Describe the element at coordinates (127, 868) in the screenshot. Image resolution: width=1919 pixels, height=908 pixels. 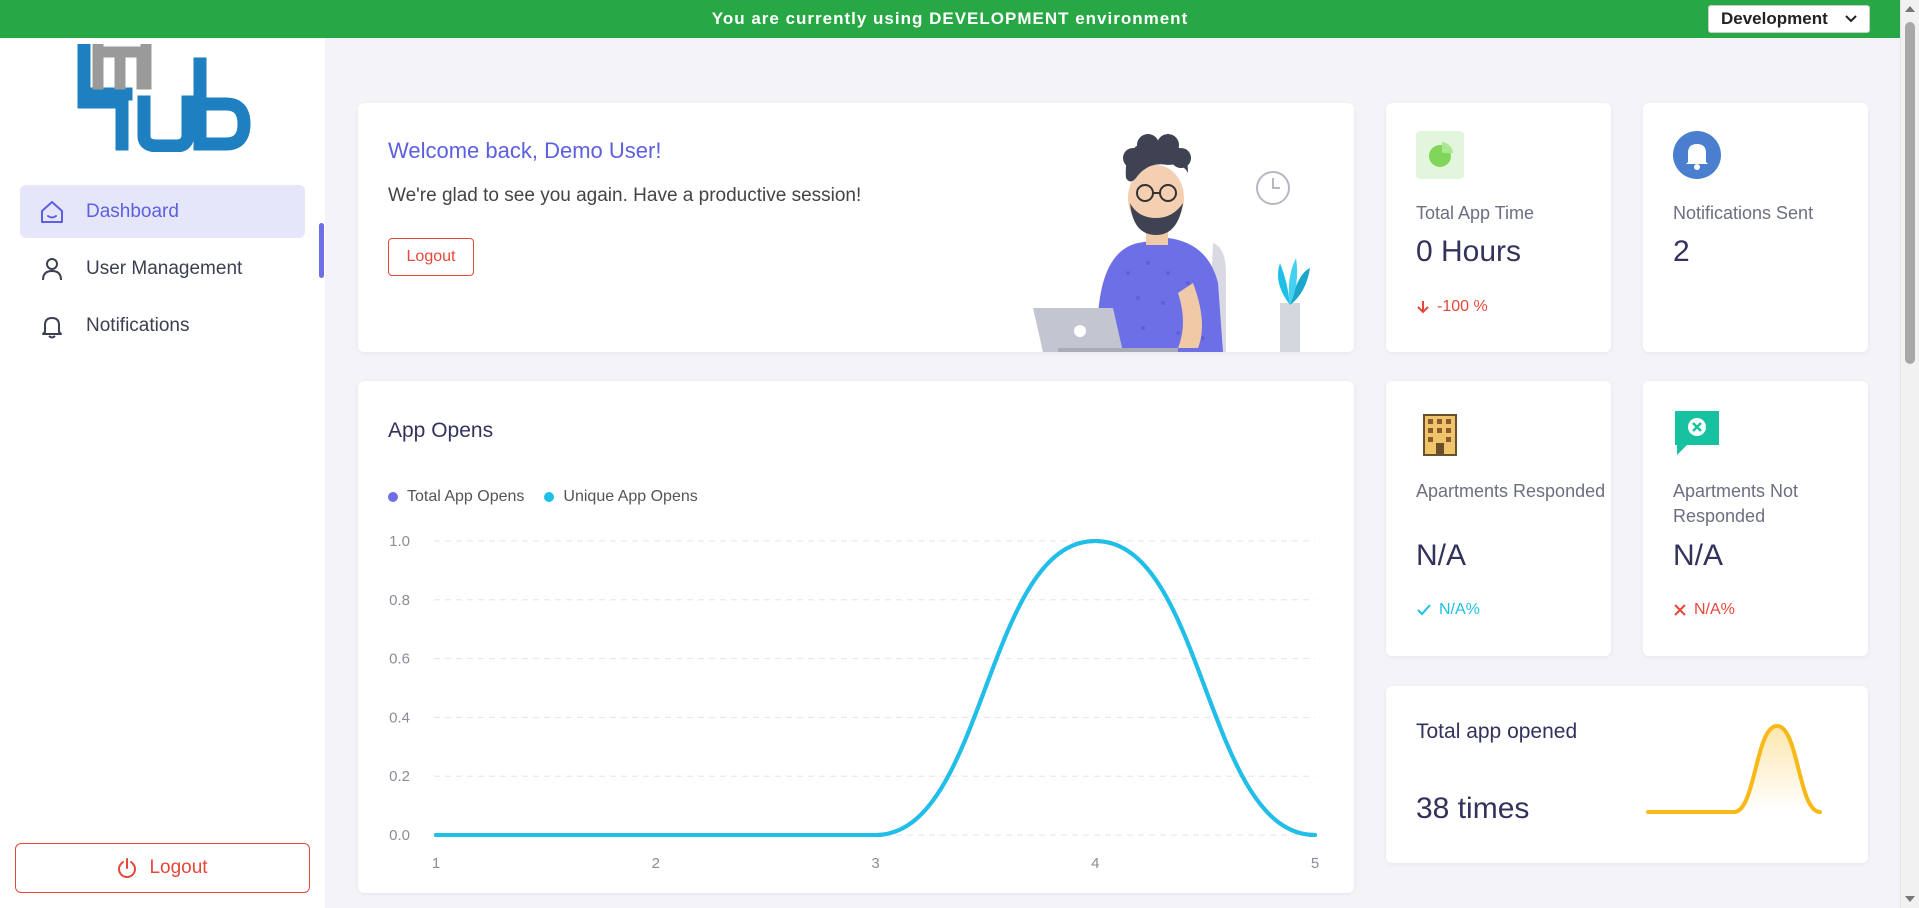
I see `power-icon` at that location.